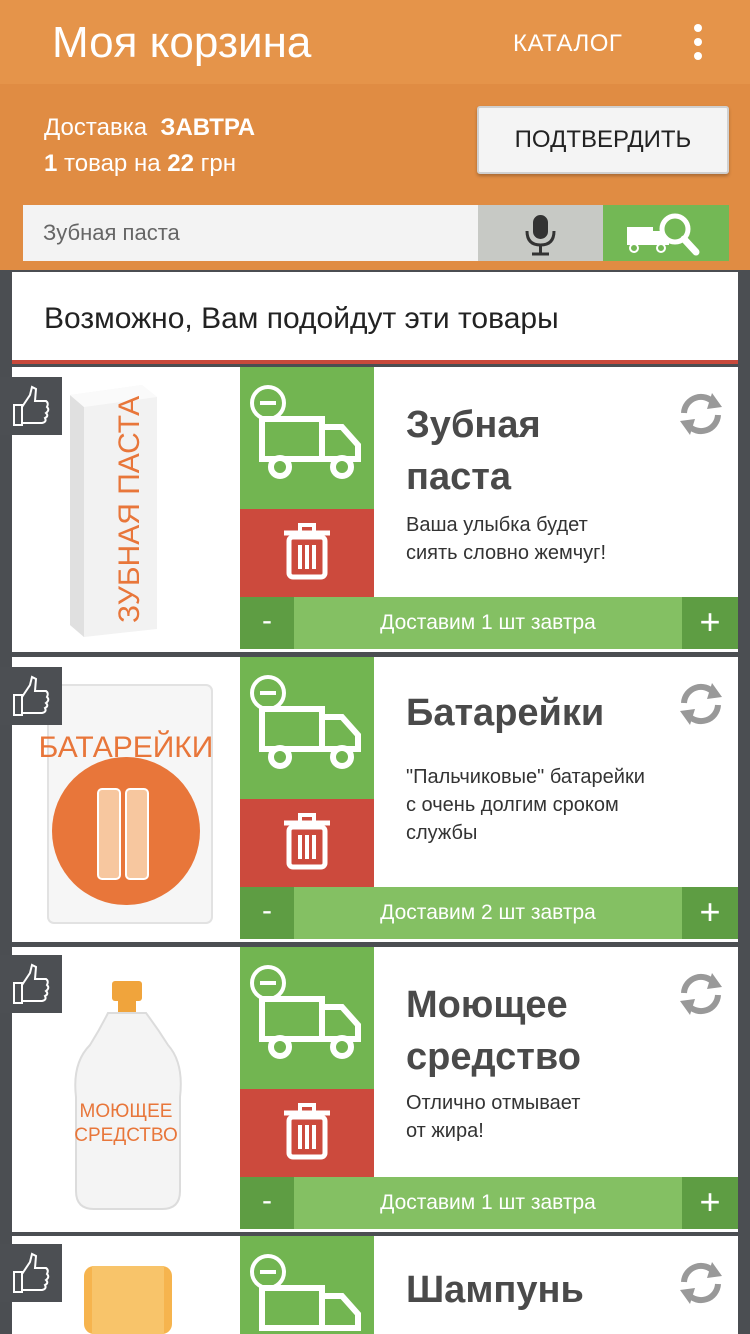 The image size is (750, 1334). I want to click on catalog-link: КАТАЛОГ, so click(567, 44).